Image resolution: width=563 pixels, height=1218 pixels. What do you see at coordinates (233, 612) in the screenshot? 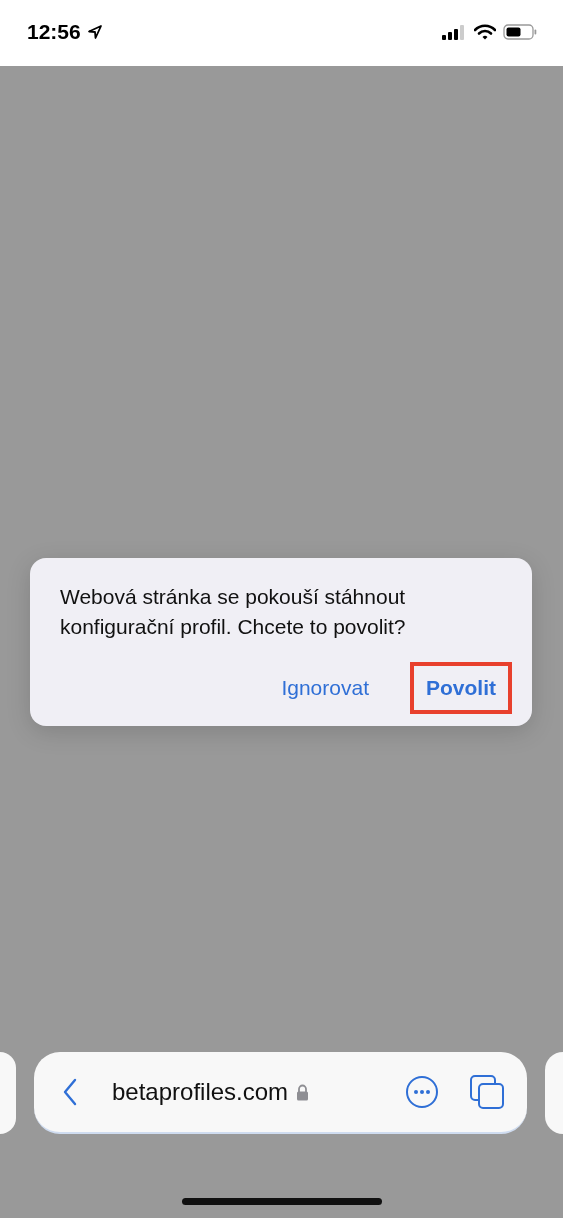
I see `alert-message: Webová stránka se pokouší stáhnout konfigurační profil. Chcete to povolit?` at bounding box center [233, 612].